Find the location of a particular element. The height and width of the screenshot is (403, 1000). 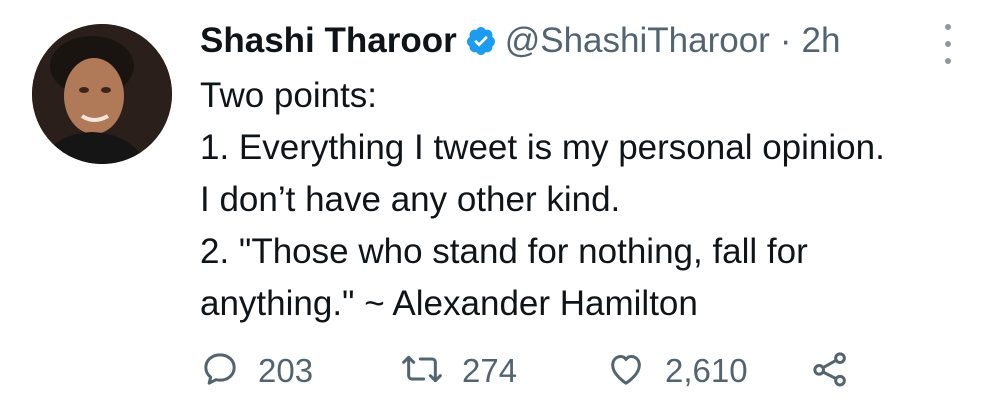

avatar is located at coordinates (102, 94).